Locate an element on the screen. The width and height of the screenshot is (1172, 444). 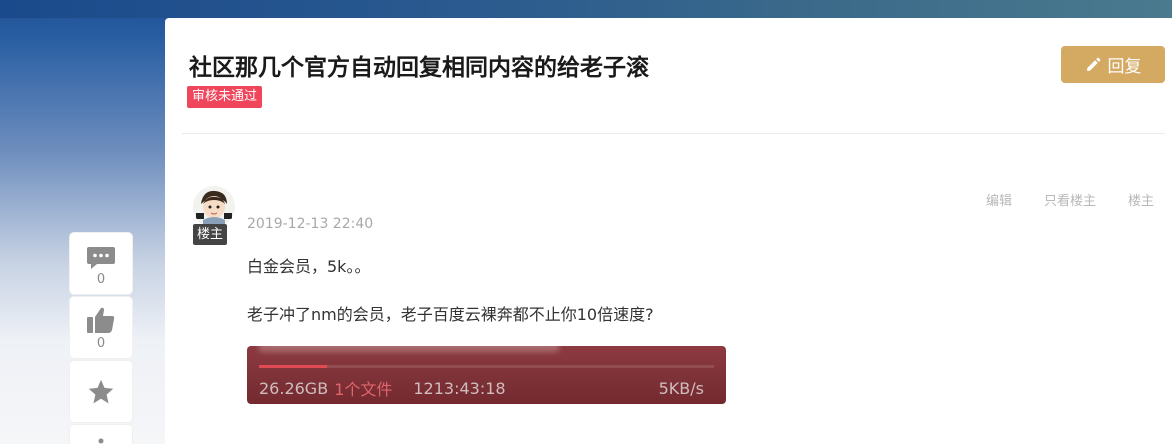
floor-label: 楼主 is located at coordinates (1140, 201).